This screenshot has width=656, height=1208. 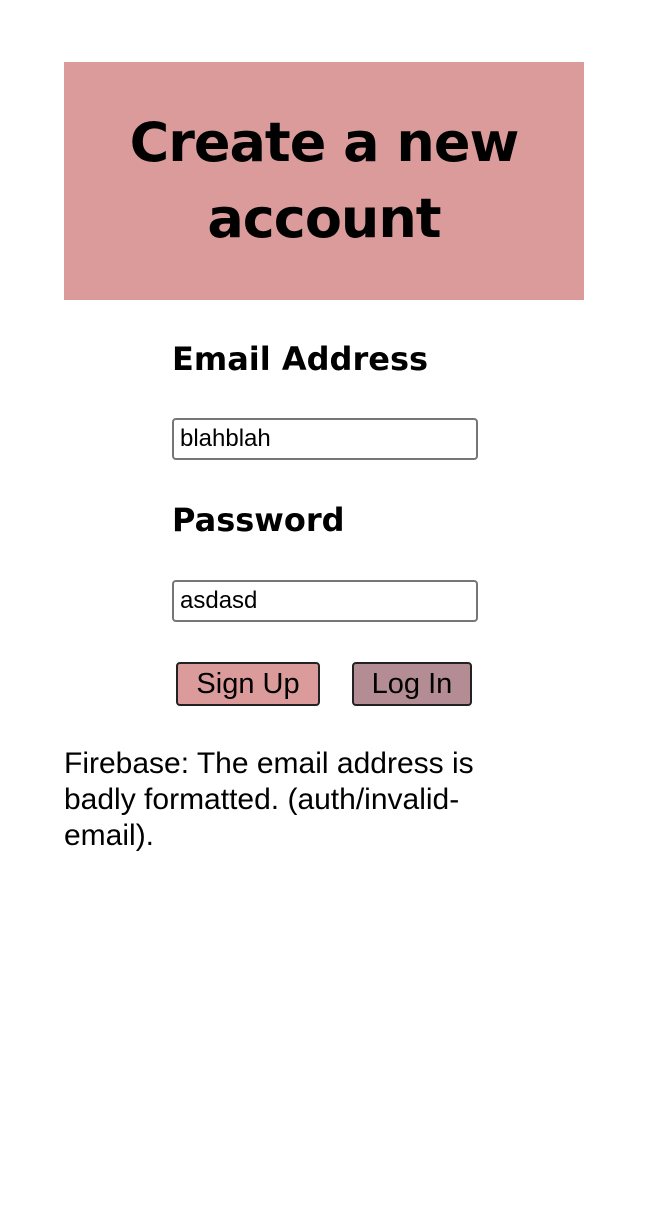 I want to click on email-label: Email Address, so click(x=300, y=359).